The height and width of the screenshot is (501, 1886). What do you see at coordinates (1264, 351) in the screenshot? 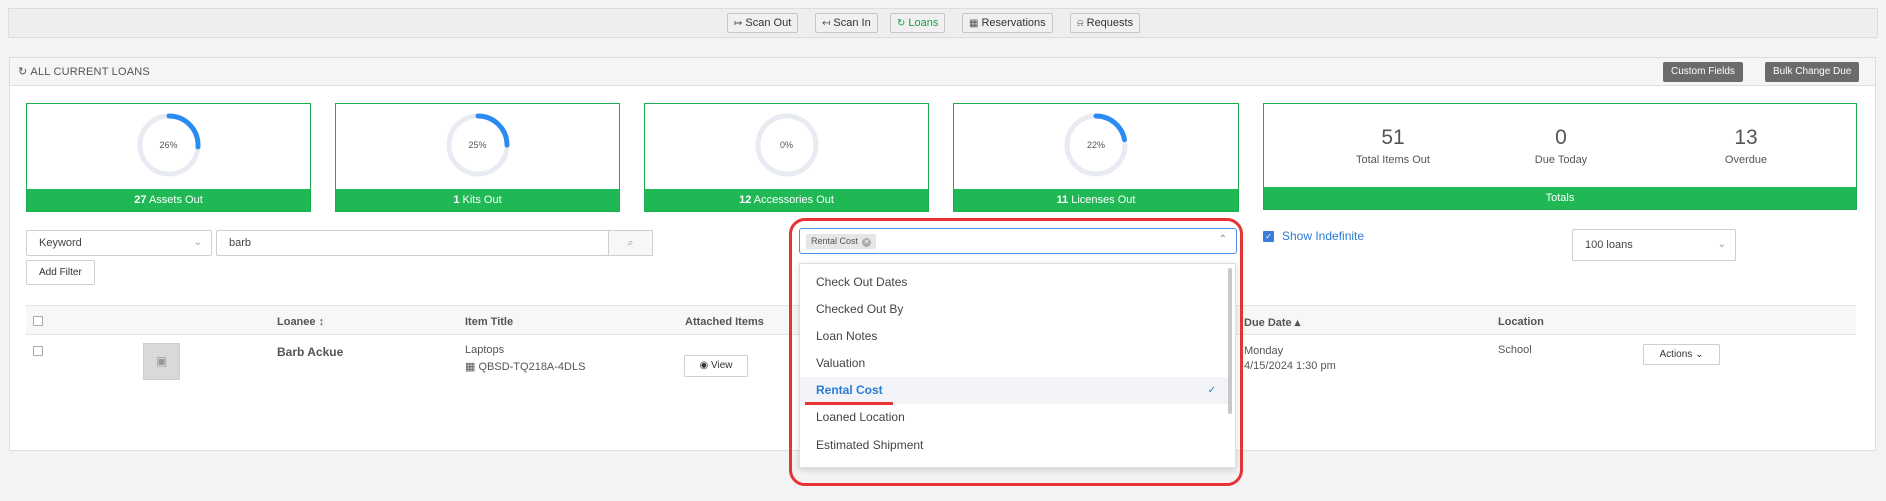
I see `due-day: Monday` at bounding box center [1264, 351].